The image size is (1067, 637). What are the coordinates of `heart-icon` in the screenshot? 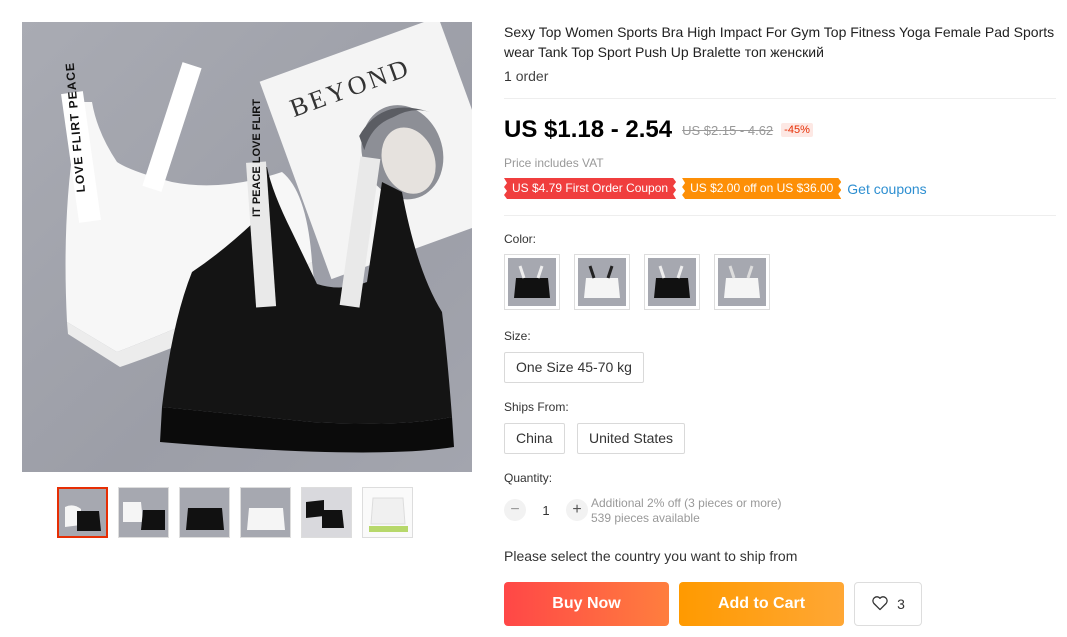 It's located at (880, 604).